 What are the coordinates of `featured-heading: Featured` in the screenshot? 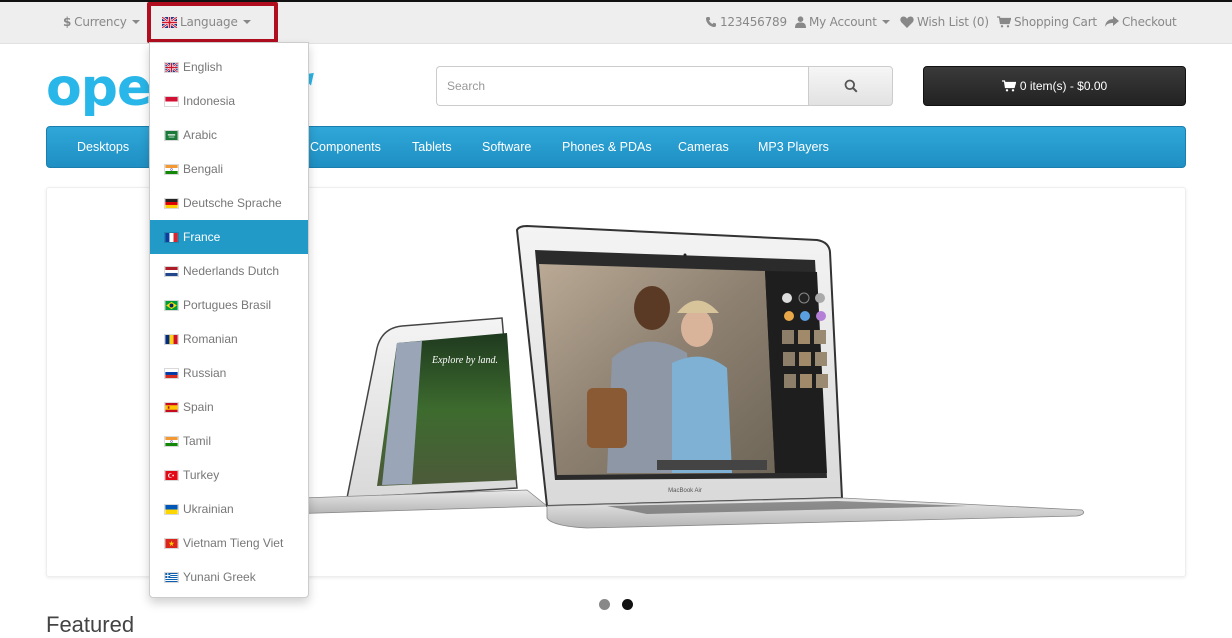 It's located at (90, 624).